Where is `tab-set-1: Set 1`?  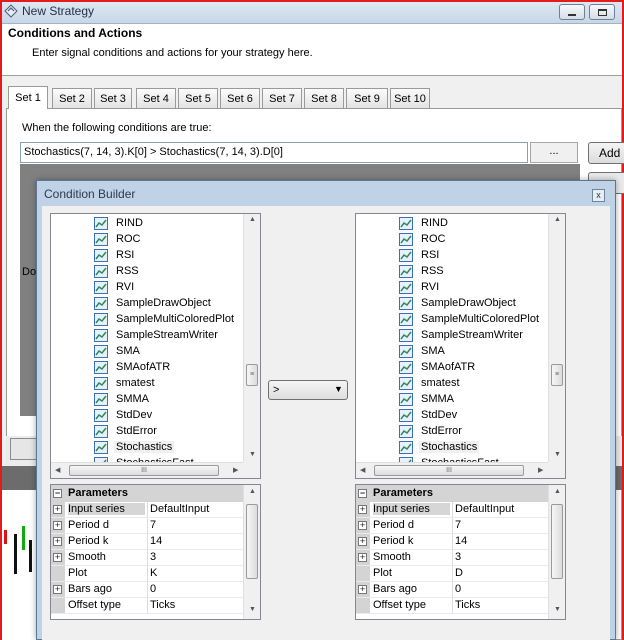 tab-set-1: Set 1 is located at coordinates (28, 97).